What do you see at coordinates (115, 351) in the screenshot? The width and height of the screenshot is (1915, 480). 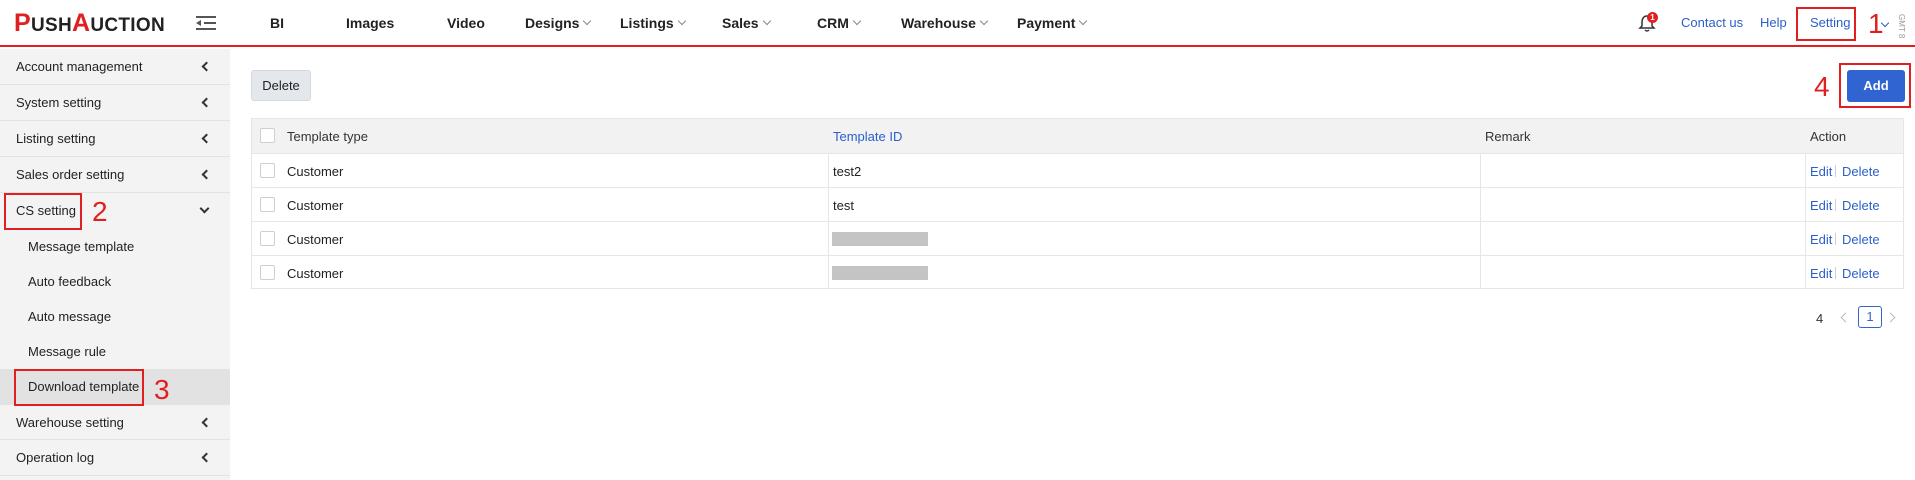 I see `sidebar-subitem-message-rule: Message rule` at bounding box center [115, 351].